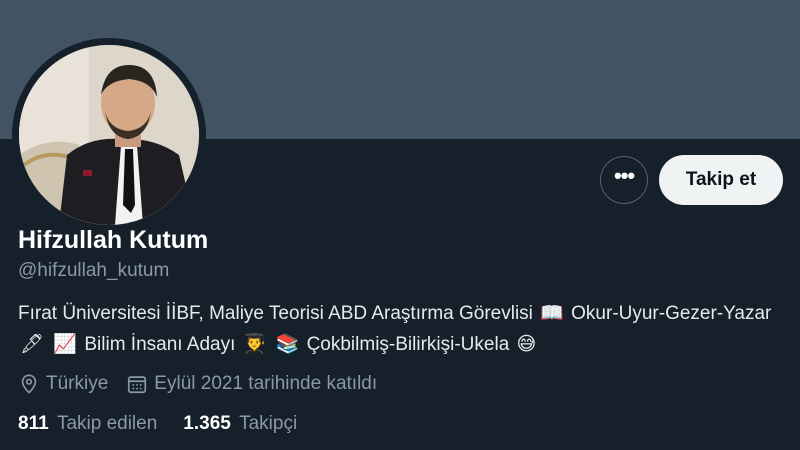 This screenshot has width=800, height=450. I want to click on following-link: 811 Takip edilen, so click(87, 424).